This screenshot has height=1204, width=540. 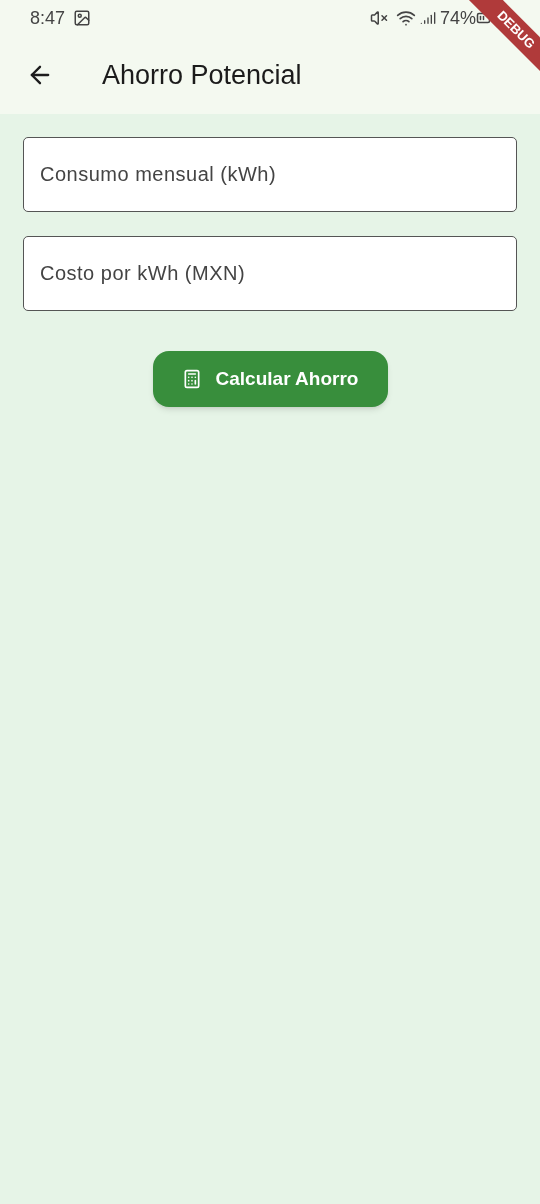 What do you see at coordinates (270, 379) in the screenshot?
I see `calculate-button: Calcular Ahorro` at bounding box center [270, 379].